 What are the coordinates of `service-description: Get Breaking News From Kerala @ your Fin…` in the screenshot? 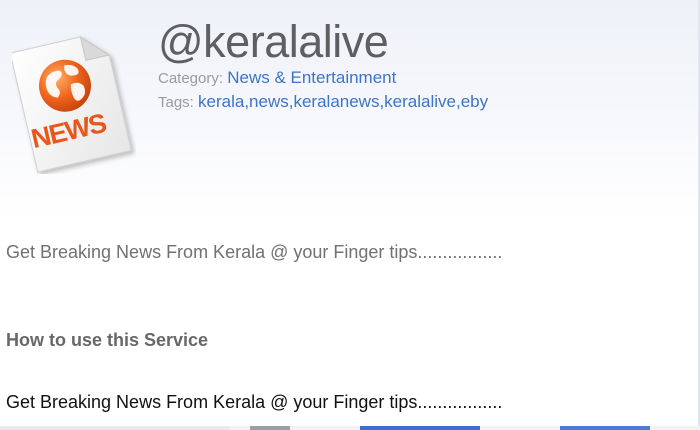 It's located at (254, 252).